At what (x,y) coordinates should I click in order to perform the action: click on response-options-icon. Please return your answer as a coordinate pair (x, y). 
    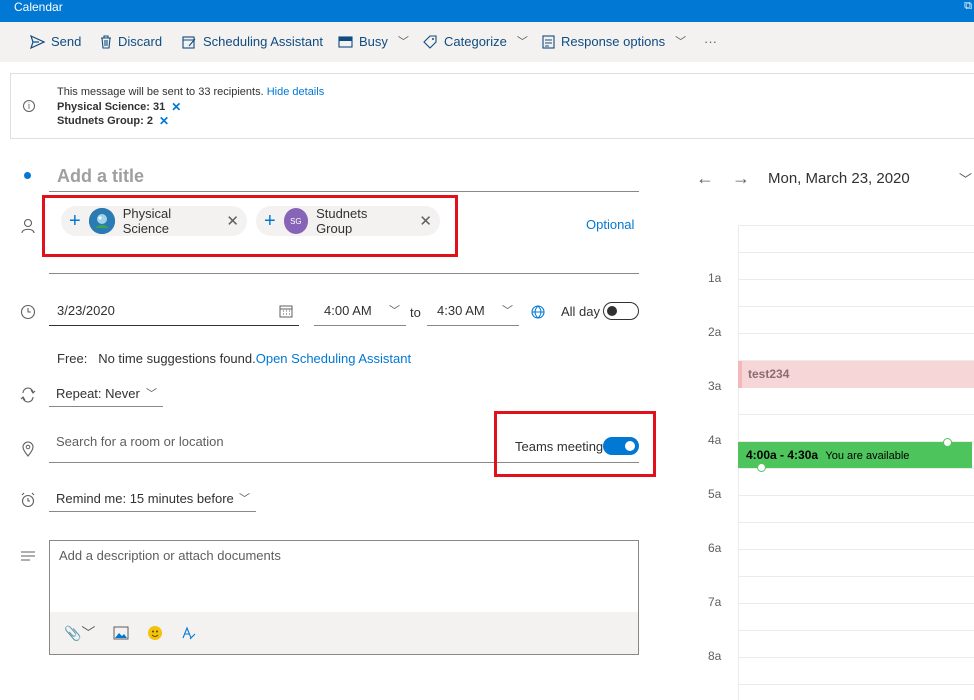
    Looking at the image, I should click on (548, 42).